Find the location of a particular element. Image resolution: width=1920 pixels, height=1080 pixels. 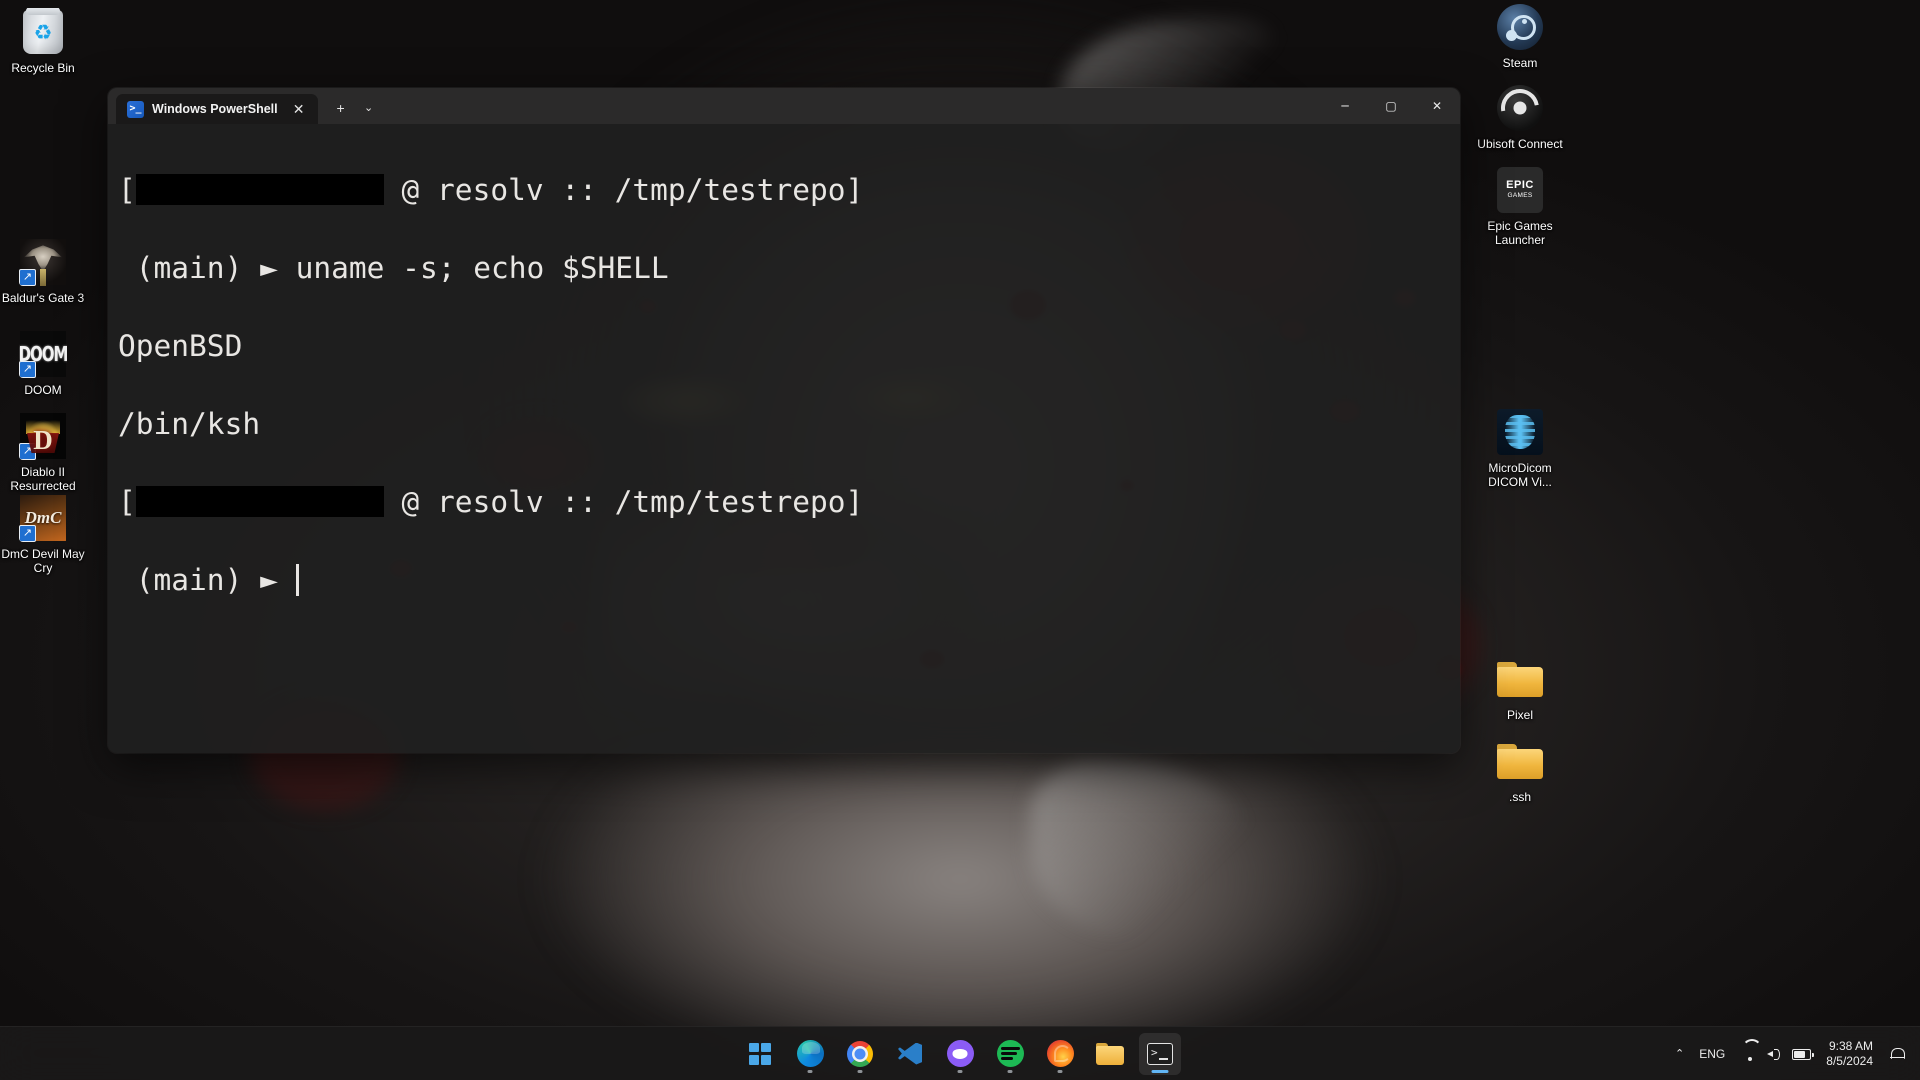

language-indicator: ENG is located at coordinates (1712, 1054).